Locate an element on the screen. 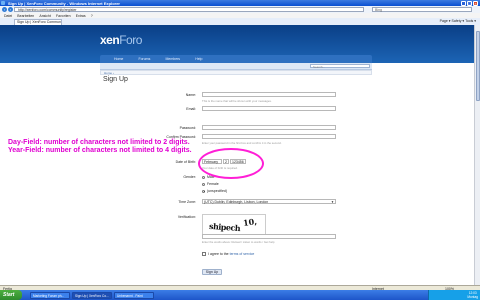  system-tray: 12:03 Montag is located at coordinates (454, 295).